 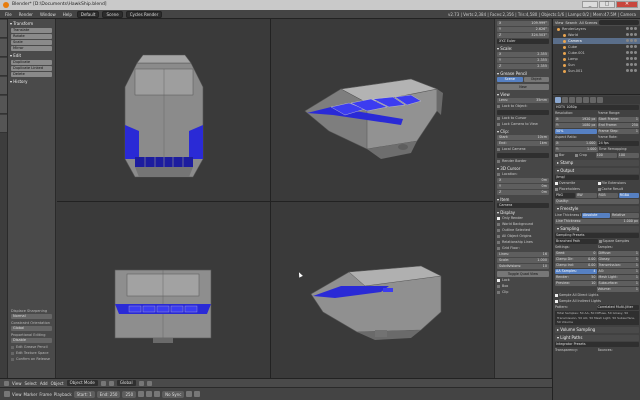 I want to click on outliner-display-mode: All Scenes, so click(x=588, y=23).